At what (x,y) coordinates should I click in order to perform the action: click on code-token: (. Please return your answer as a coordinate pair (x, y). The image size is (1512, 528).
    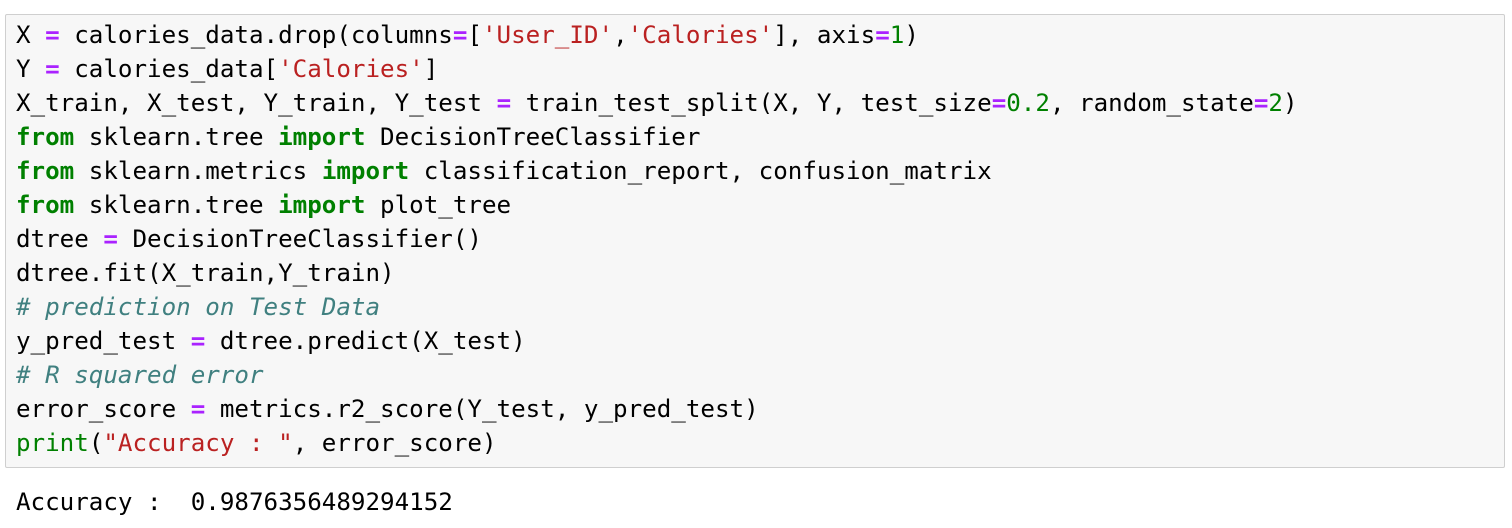
    Looking at the image, I should click on (96, 443).